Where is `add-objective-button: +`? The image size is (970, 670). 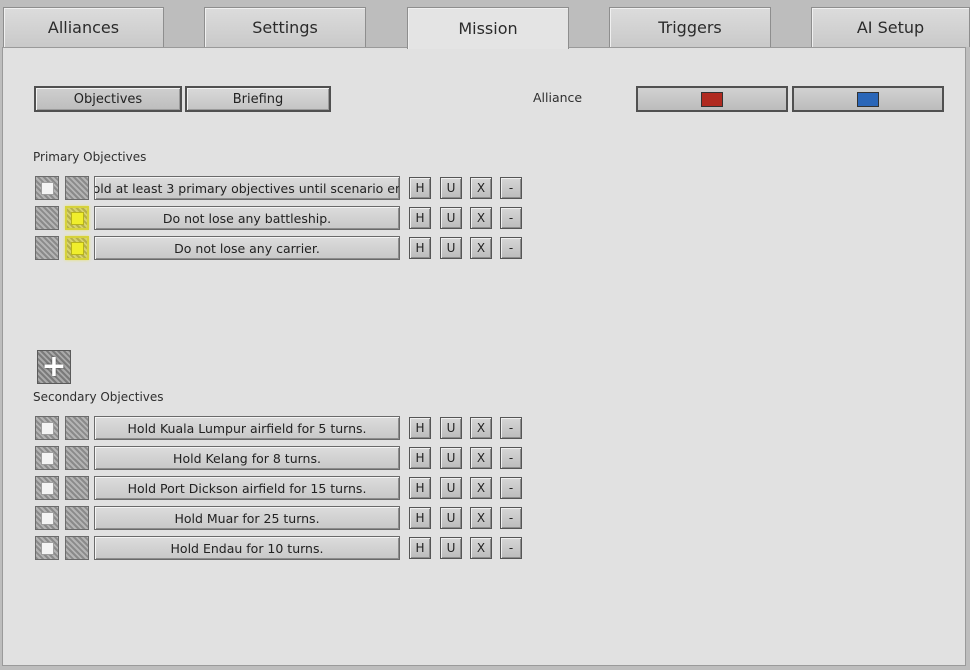
add-objective-button: + is located at coordinates (54, 367).